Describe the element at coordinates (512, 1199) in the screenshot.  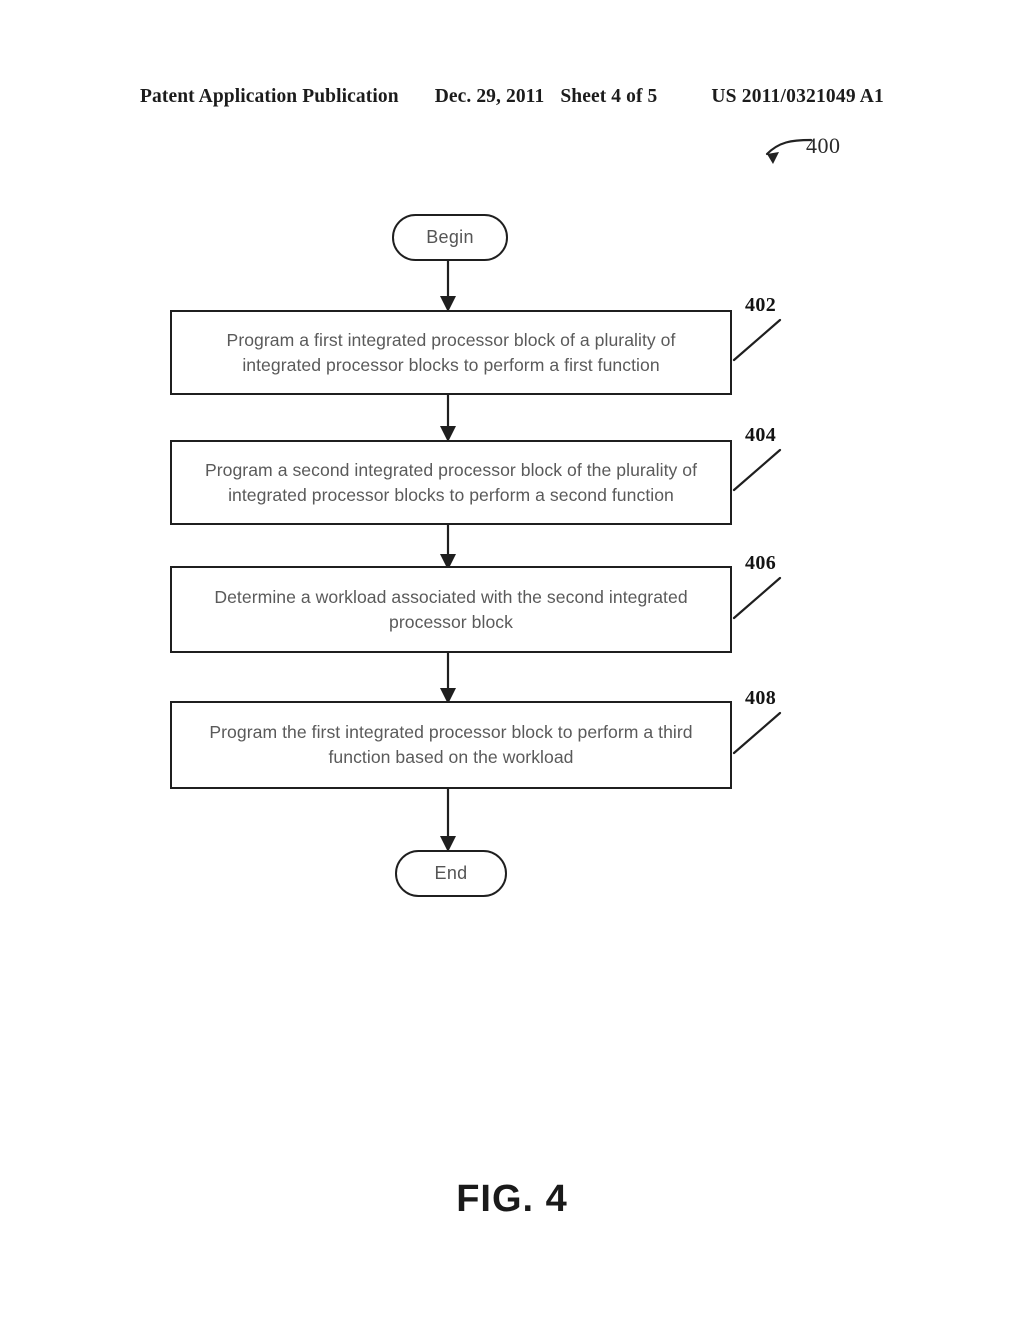
I see `figure-caption: FIG. 4` at that location.